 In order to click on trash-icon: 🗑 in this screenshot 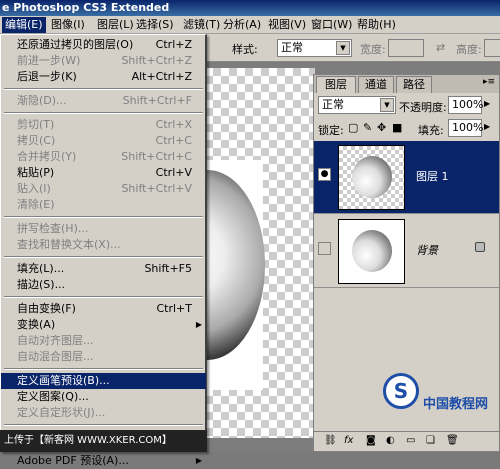, I will do `click(452, 440)`.